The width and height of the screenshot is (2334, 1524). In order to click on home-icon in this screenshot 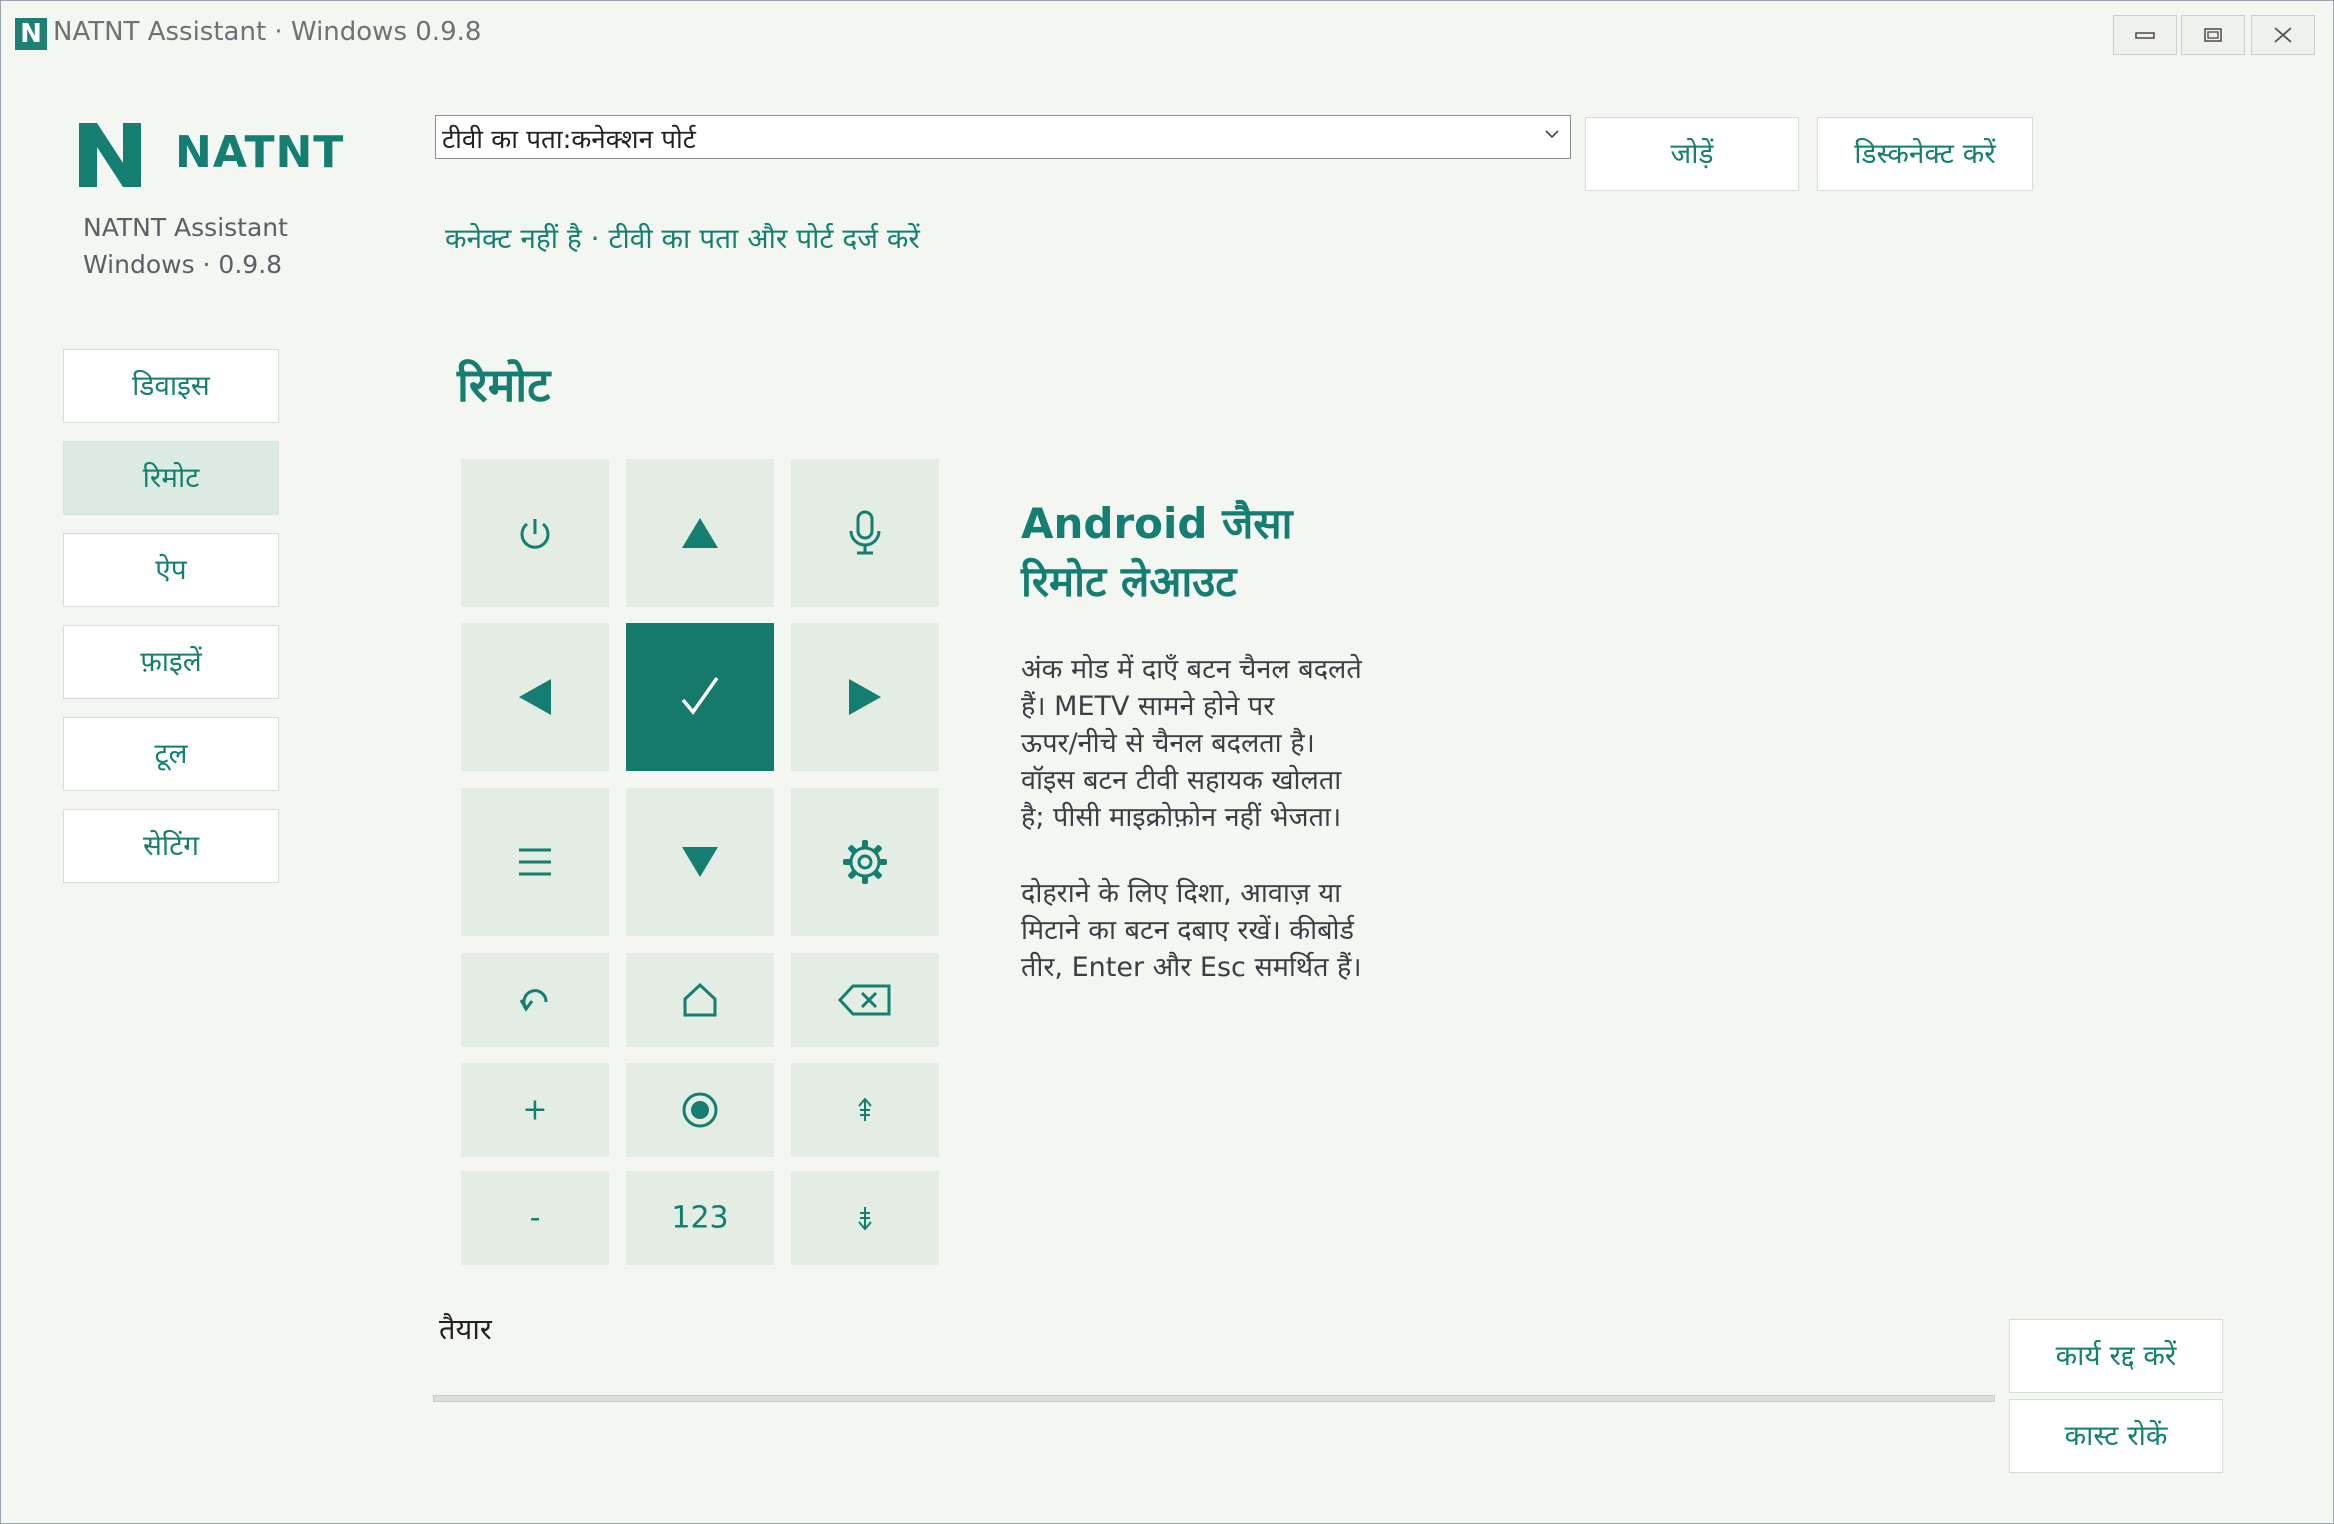, I will do `click(700, 999)`.